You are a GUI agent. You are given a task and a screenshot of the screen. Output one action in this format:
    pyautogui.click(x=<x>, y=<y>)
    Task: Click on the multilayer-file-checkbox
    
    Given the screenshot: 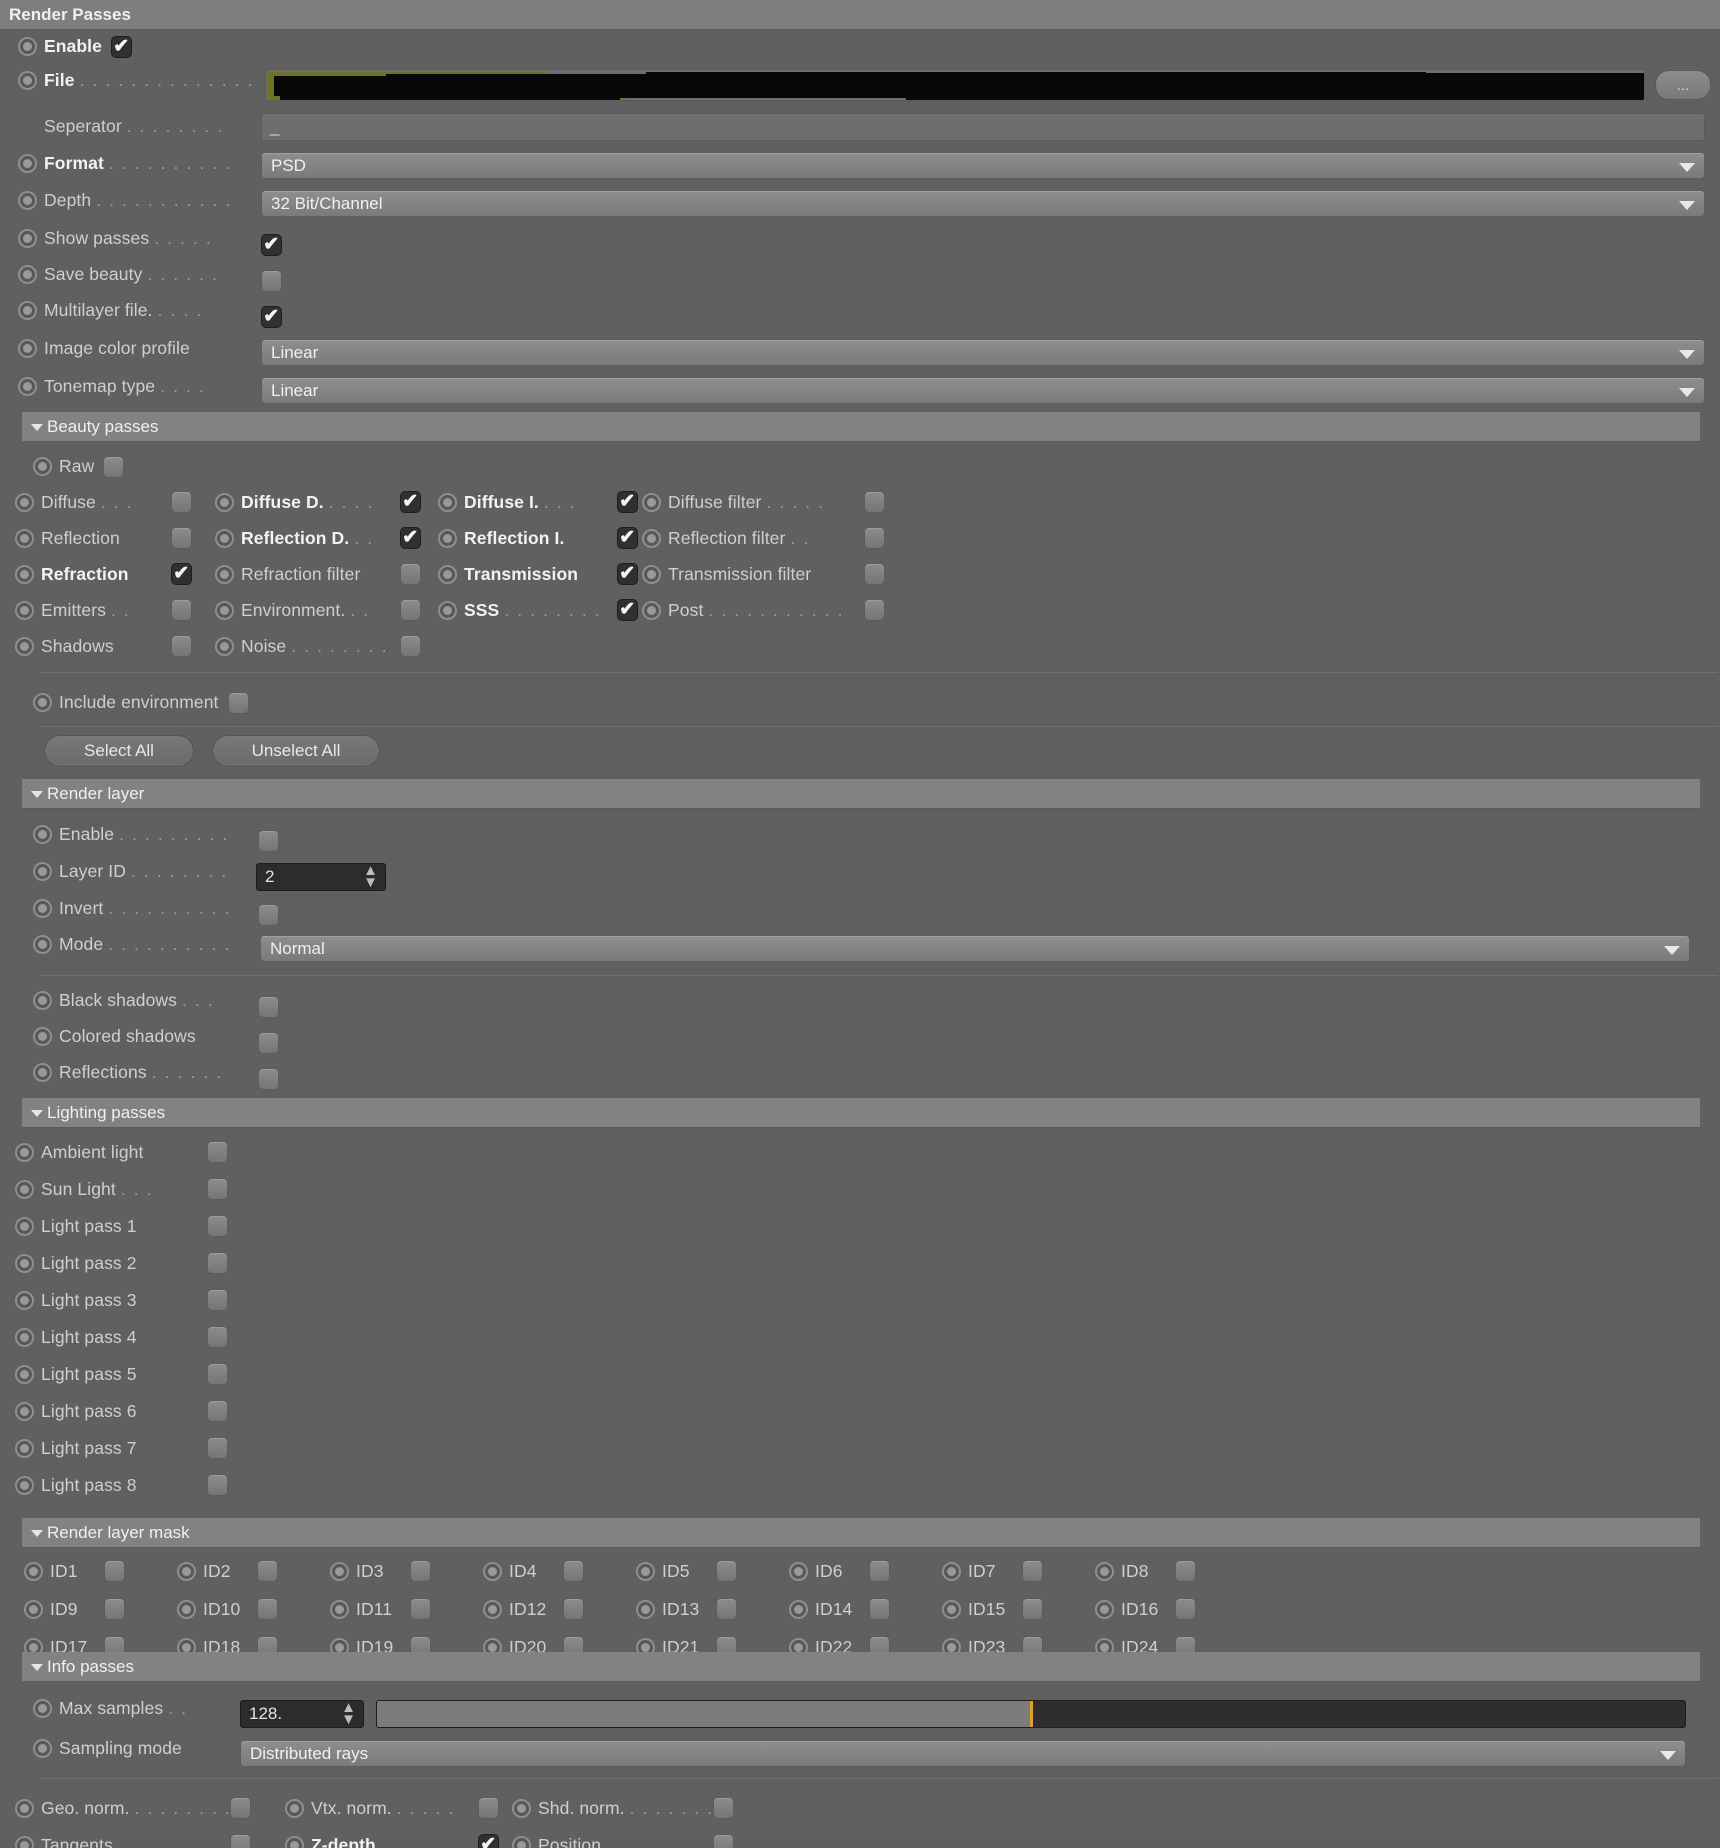 What is the action you would take?
    pyautogui.click(x=271, y=317)
    